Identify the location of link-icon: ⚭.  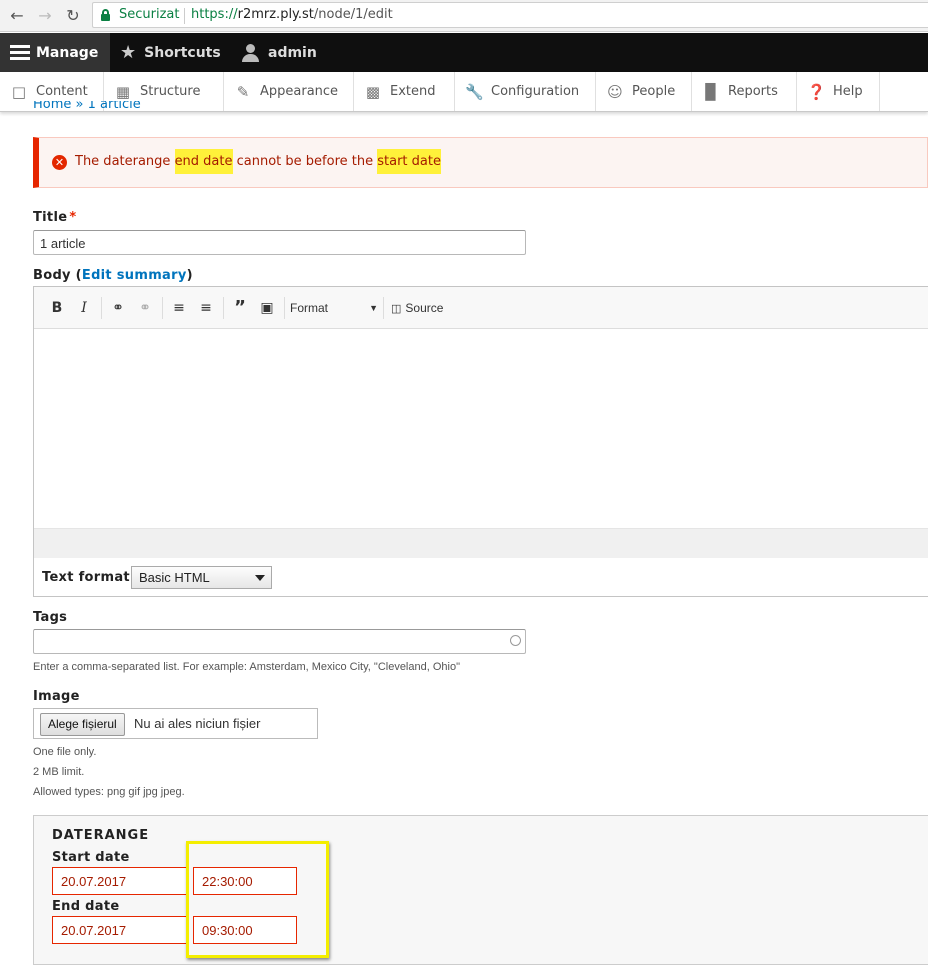
(118, 308).